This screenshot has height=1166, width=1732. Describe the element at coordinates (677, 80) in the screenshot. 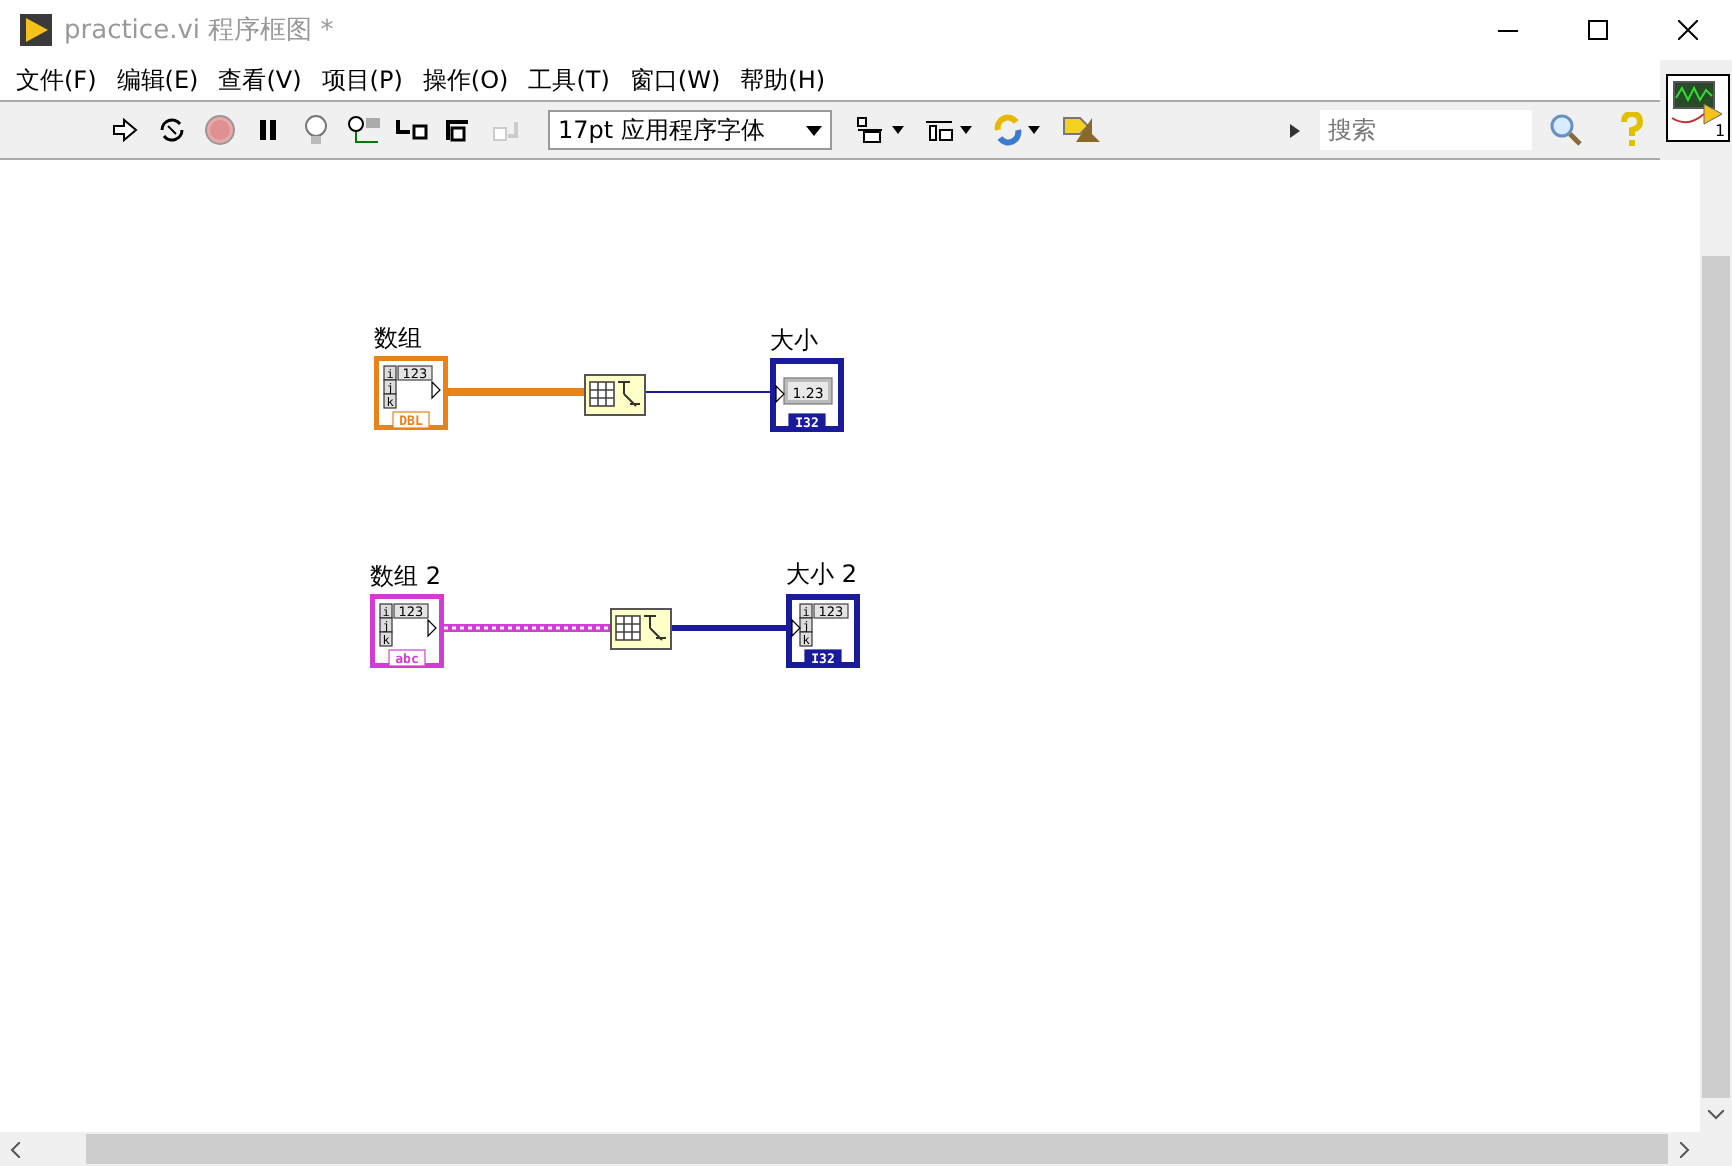

I see `menu-item: 窗口(W)` at that location.